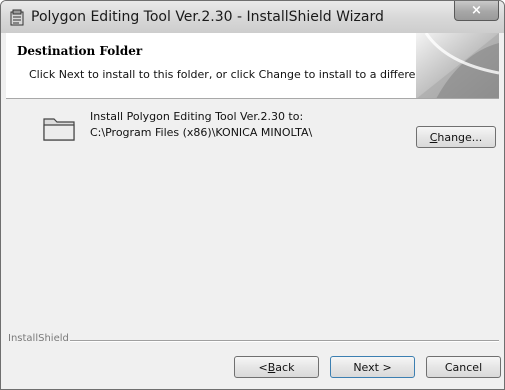  I want to click on cancel-label: Cancel, so click(463, 367).